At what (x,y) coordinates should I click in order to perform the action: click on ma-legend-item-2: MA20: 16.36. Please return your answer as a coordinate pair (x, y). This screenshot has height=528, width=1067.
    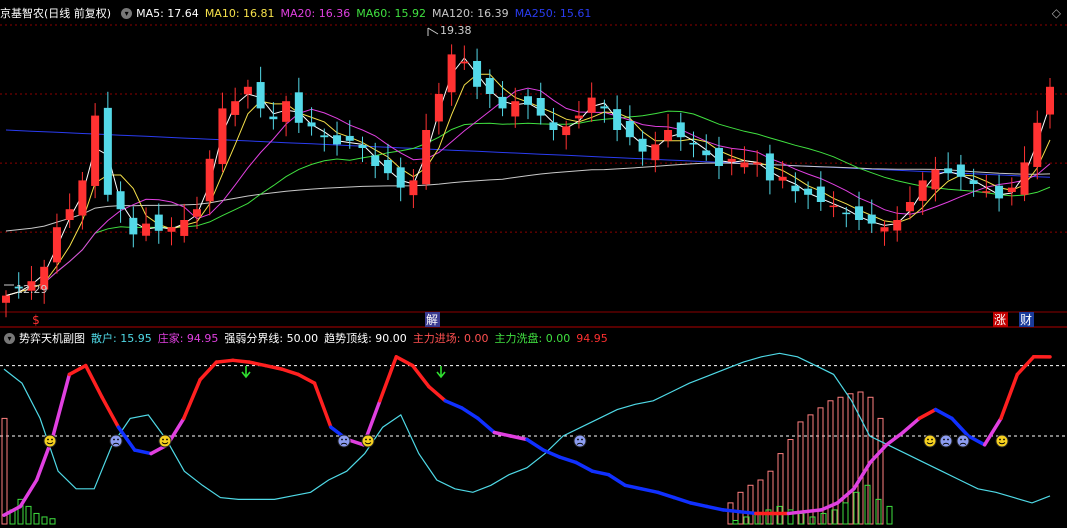
    Looking at the image, I should click on (315, 13).